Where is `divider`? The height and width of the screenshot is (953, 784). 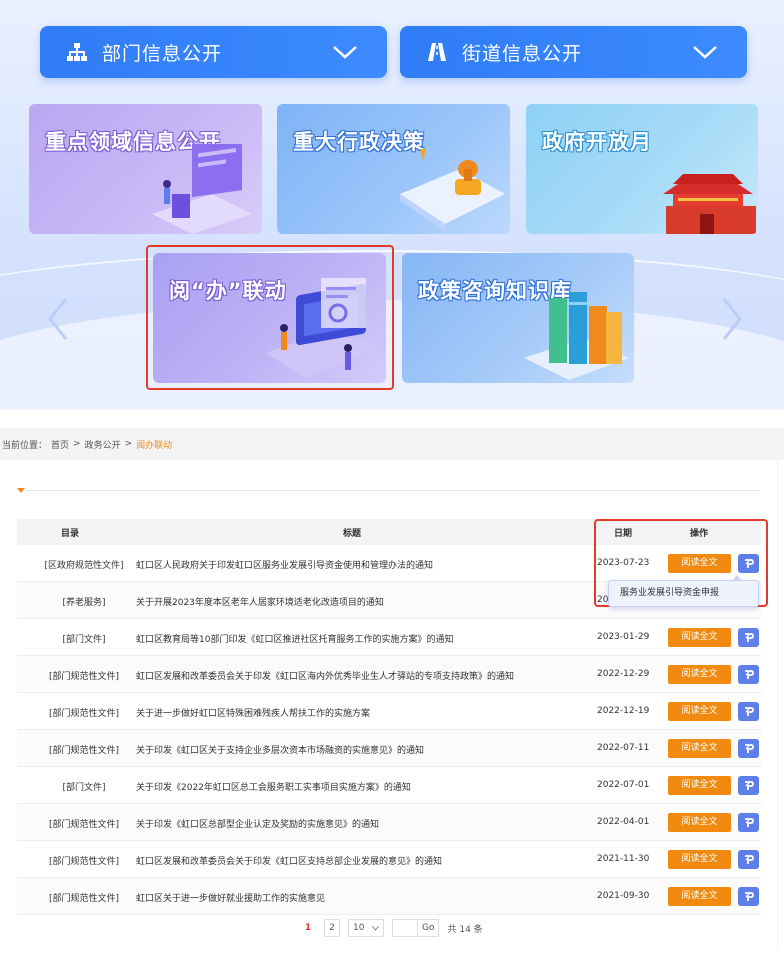
divider is located at coordinates (393, 490).